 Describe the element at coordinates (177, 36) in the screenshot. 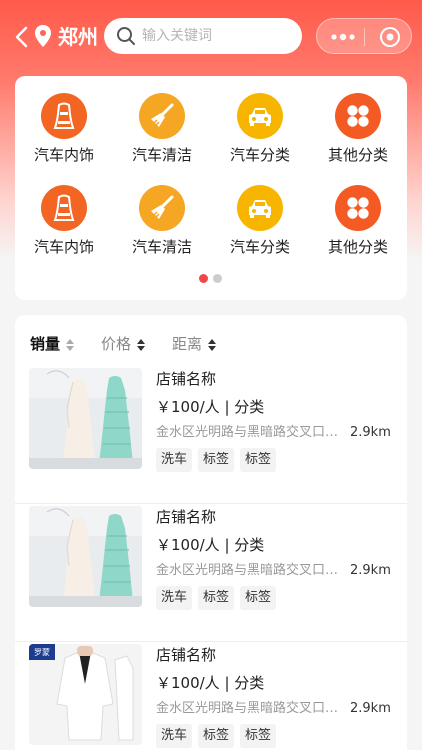

I see `search-placeholder: 输入关键词` at that location.